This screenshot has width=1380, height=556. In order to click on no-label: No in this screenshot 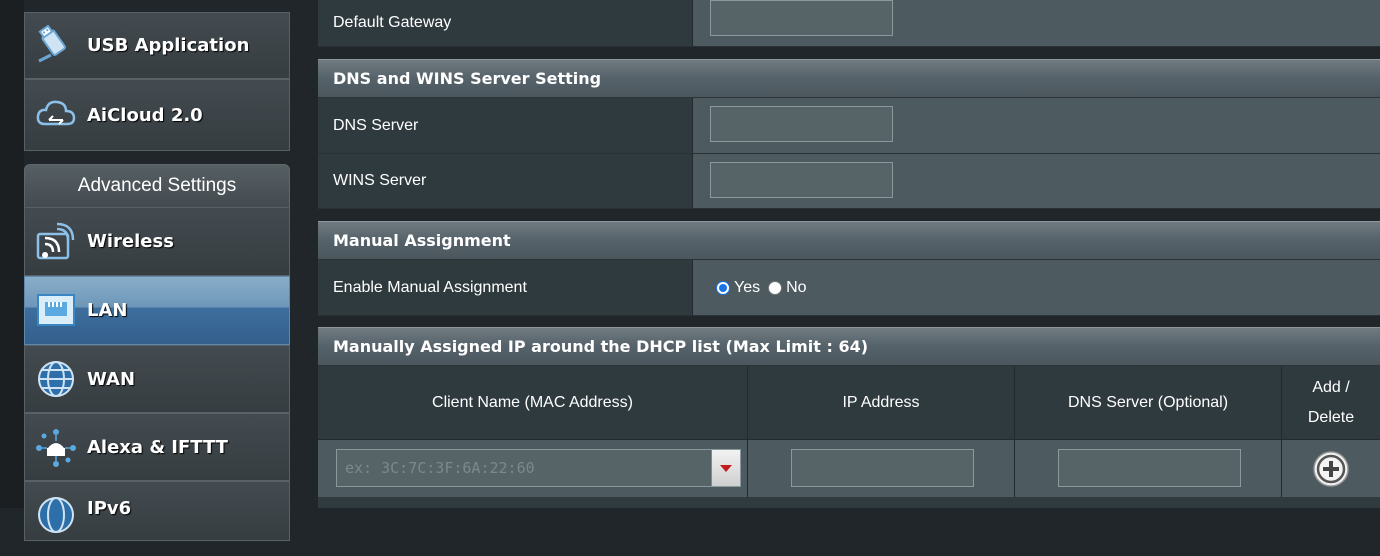, I will do `click(796, 287)`.